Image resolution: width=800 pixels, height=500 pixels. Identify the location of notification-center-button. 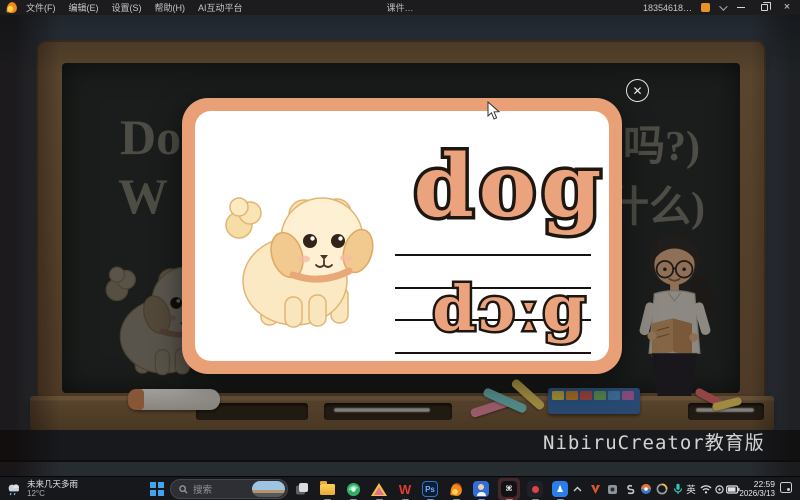
(786, 487).